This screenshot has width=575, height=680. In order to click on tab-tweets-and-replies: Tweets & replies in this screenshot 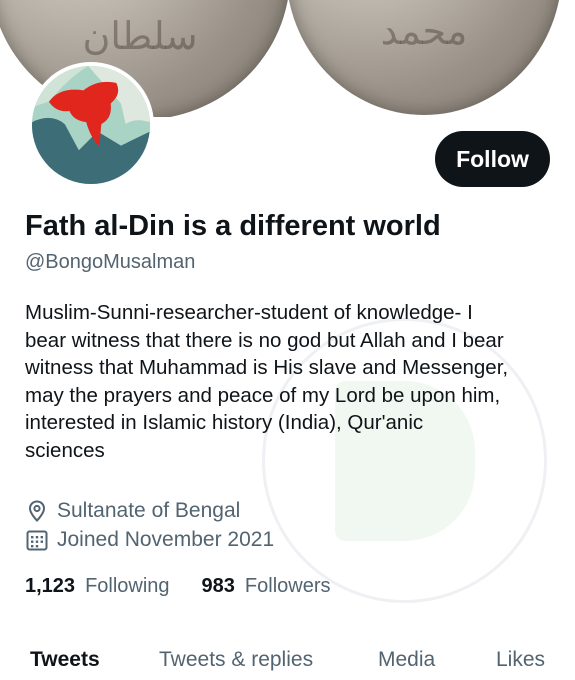, I will do `click(236, 660)`.